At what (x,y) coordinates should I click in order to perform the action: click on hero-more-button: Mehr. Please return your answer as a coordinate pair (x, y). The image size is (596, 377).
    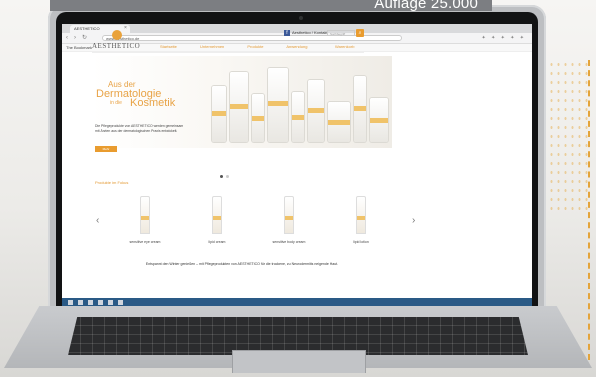
    Looking at the image, I should click on (106, 149).